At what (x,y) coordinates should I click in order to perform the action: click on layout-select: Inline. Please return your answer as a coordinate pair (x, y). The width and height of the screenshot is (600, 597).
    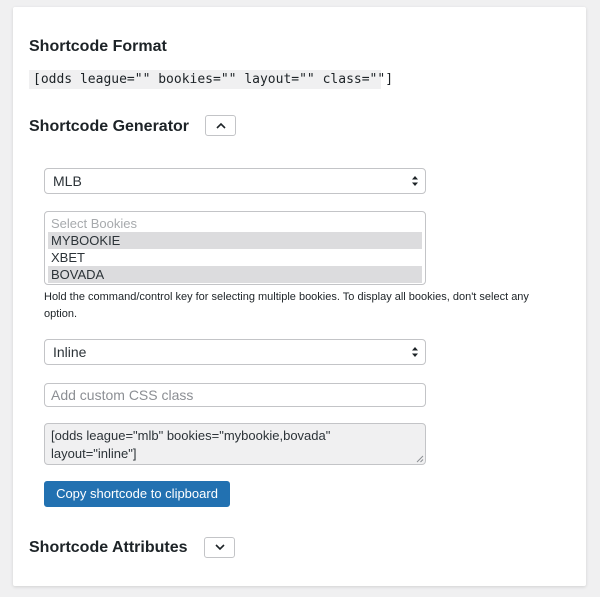
    Looking at the image, I should click on (235, 352).